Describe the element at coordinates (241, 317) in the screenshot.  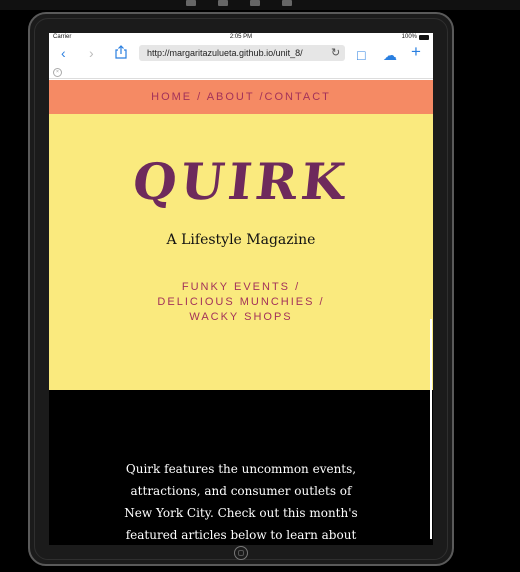
I see `link-wacky-shops: WACKY SHOPS` at that location.